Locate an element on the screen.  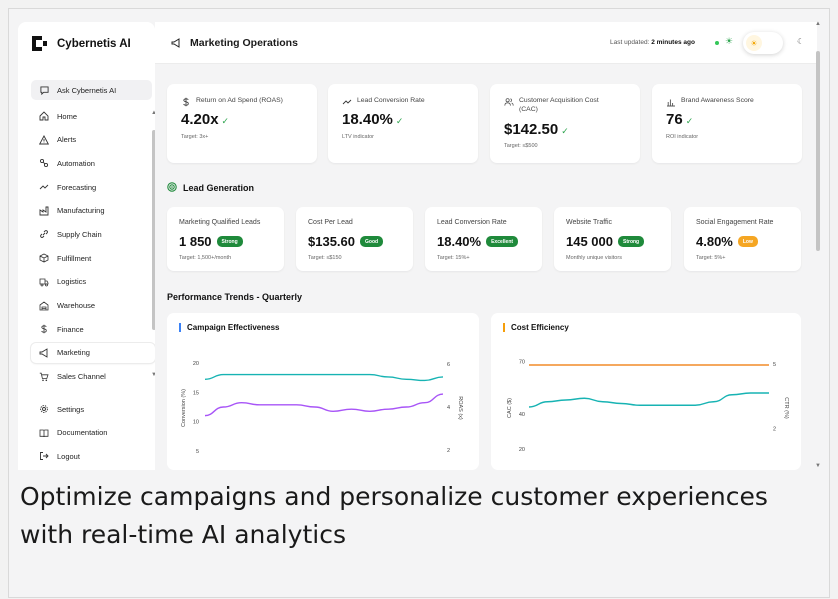
sidebar-item-label: Supply Chain is located at coordinates (79, 234).